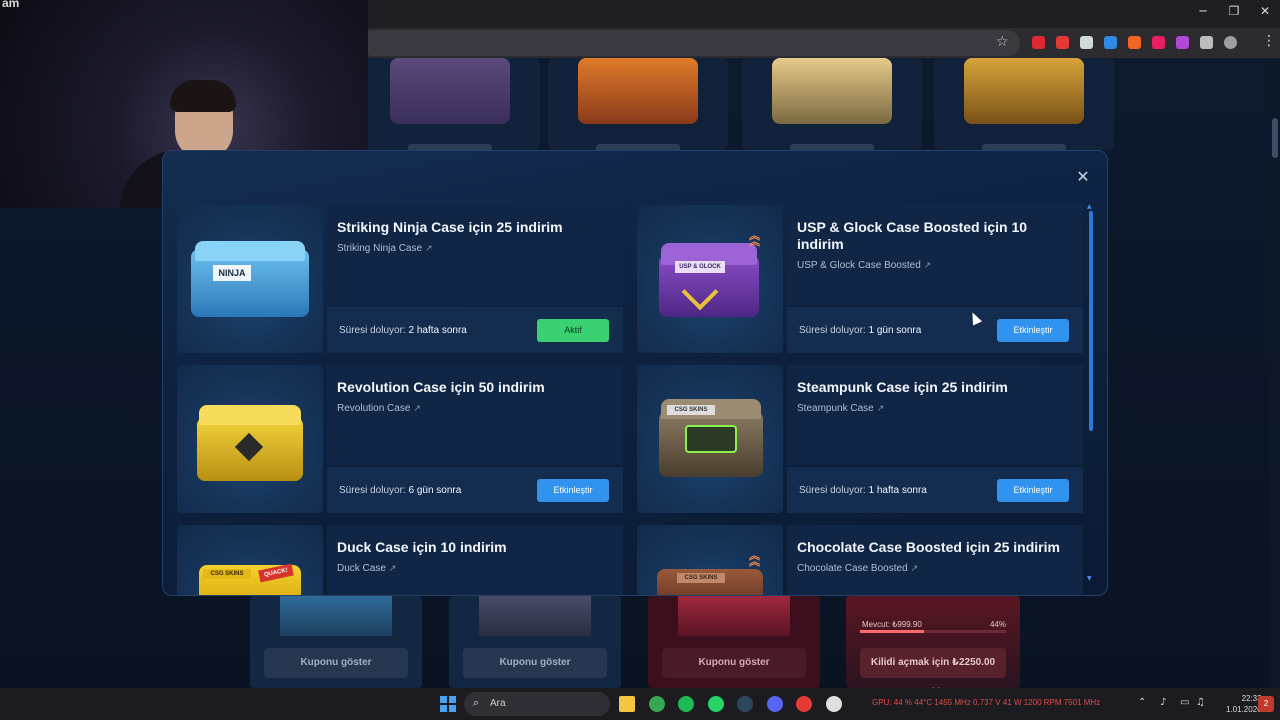 The width and height of the screenshot is (1280, 720). I want to click on case-name: Duck Case, so click(361, 568).